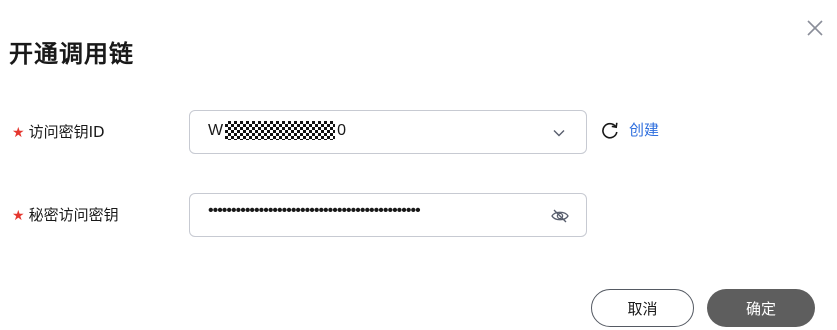  What do you see at coordinates (642, 308) in the screenshot?
I see `cancel-button: 取消` at bounding box center [642, 308].